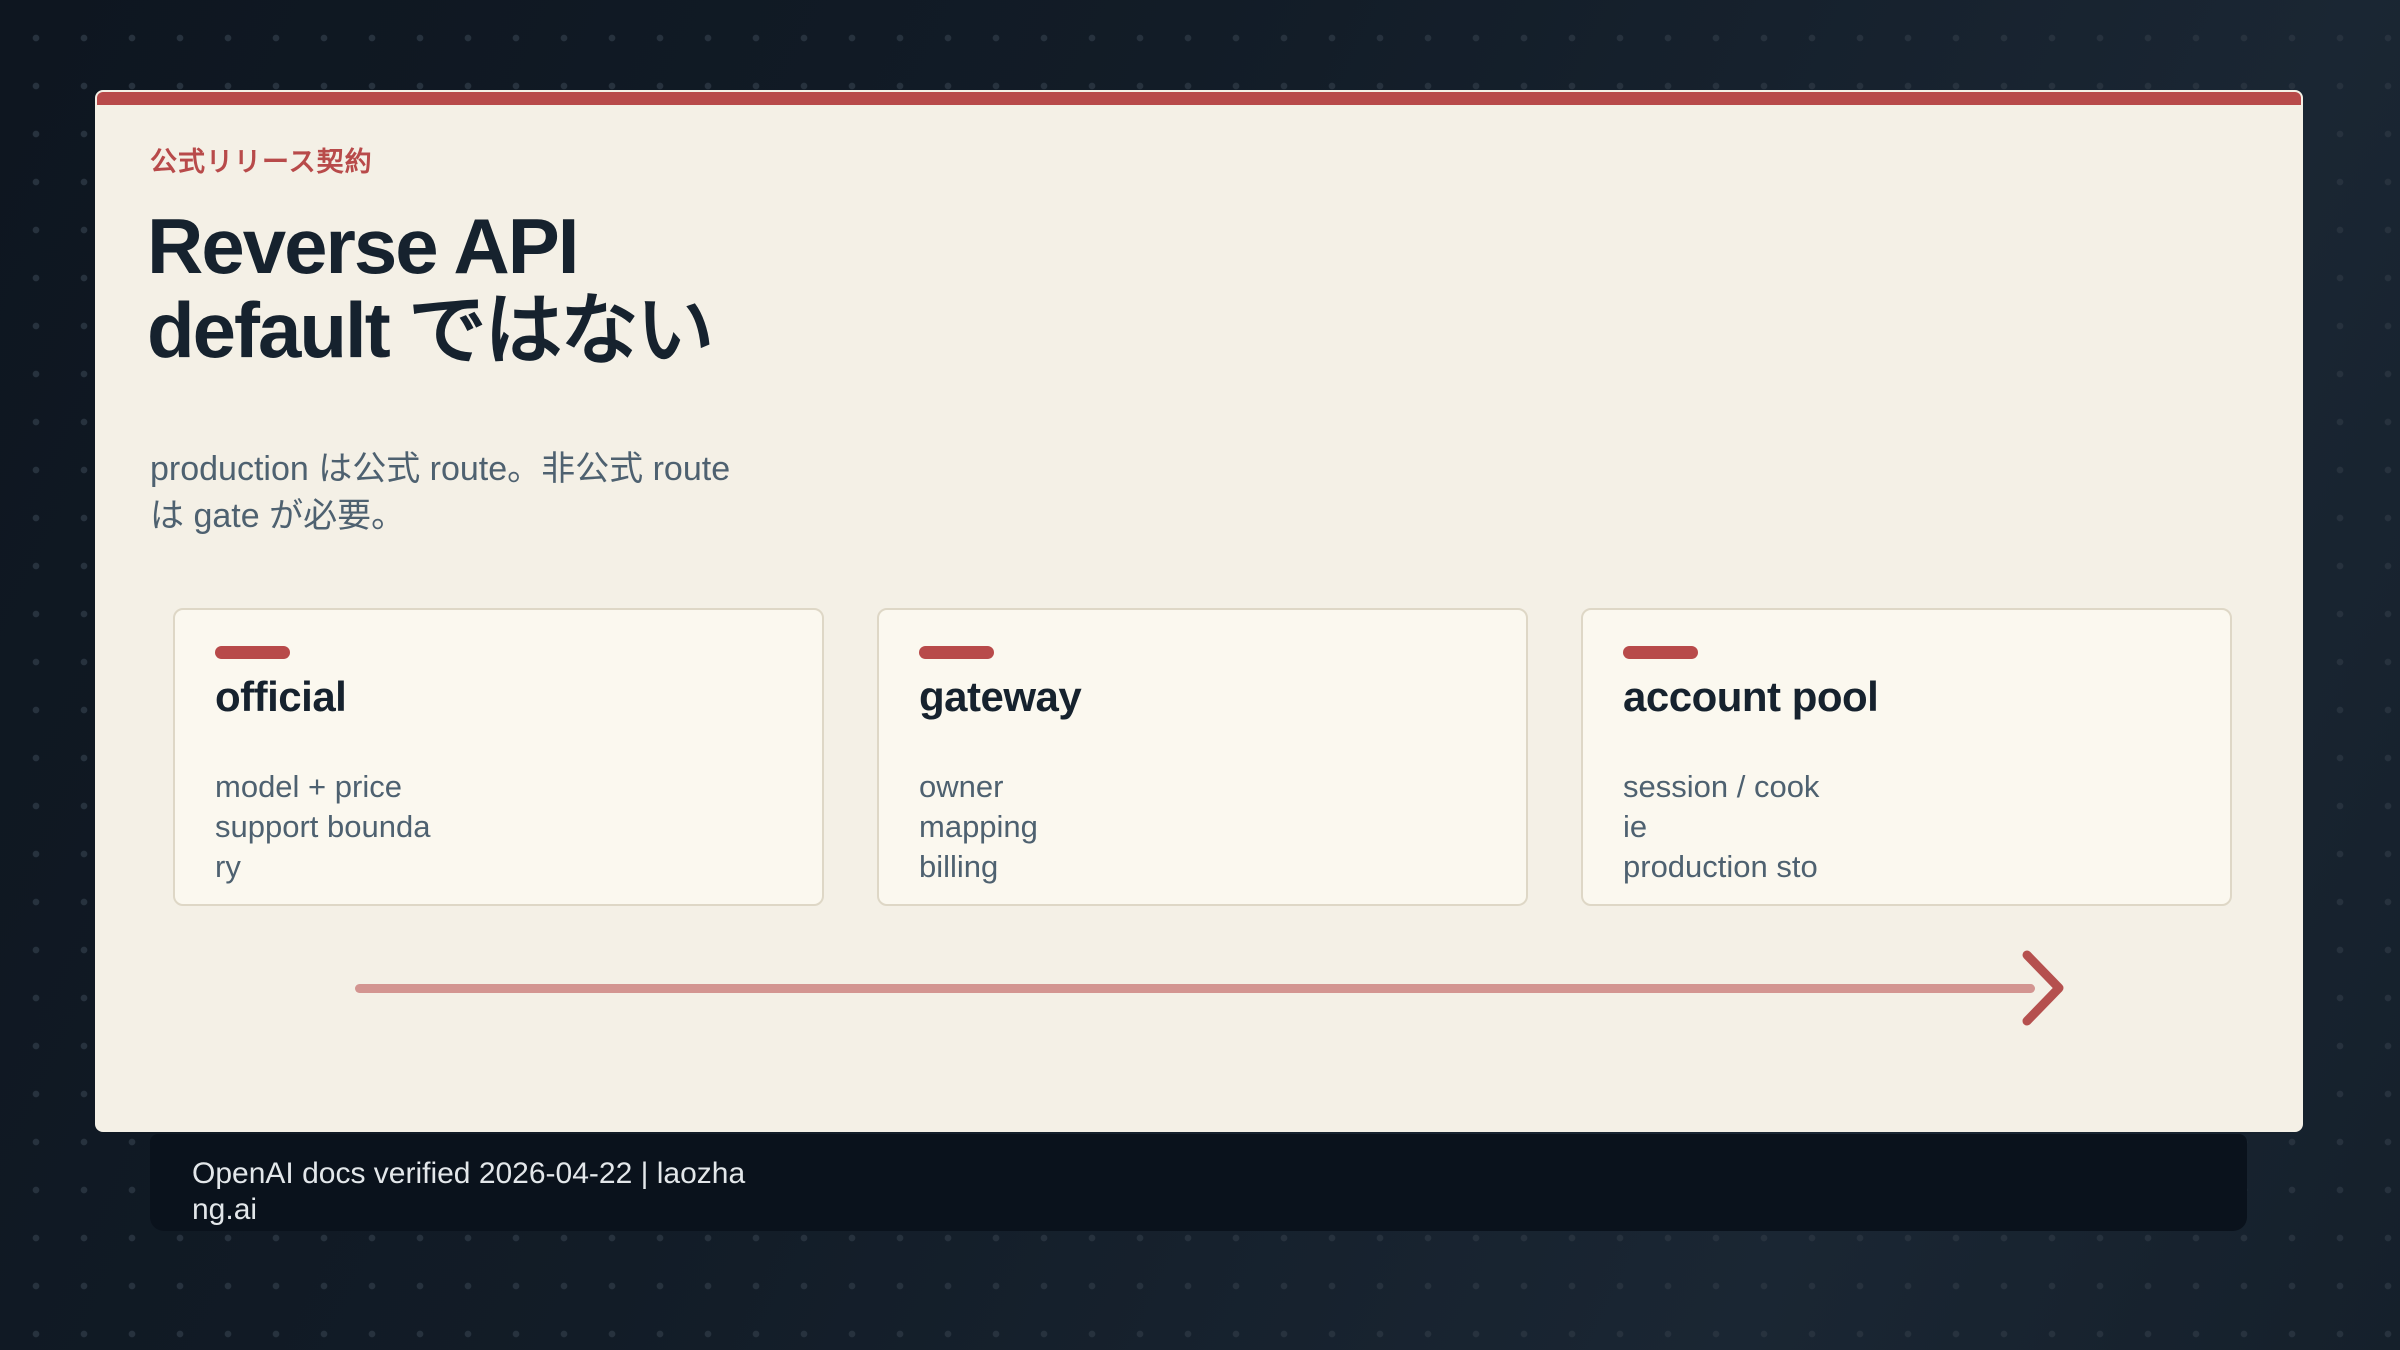 The image size is (2400, 1350). What do you see at coordinates (978, 826) in the screenshot?
I see `card-body: owner mapping billing` at bounding box center [978, 826].